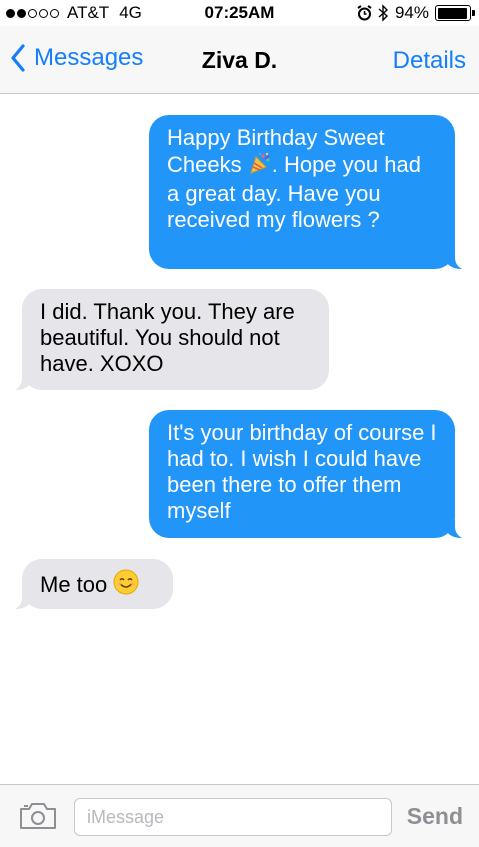 The width and height of the screenshot is (479, 847). What do you see at coordinates (89, 57) in the screenshot?
I see `back-button-label: Messages` at bounding box center [89, 57].